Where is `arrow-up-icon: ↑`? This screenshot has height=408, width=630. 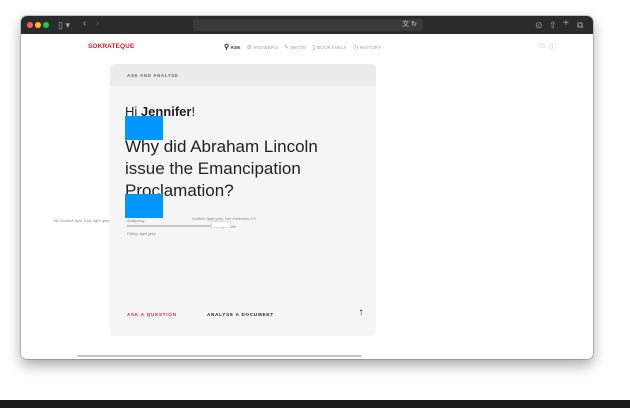
arrow-up-icon: ↑ is located at coordinates (361, 313).